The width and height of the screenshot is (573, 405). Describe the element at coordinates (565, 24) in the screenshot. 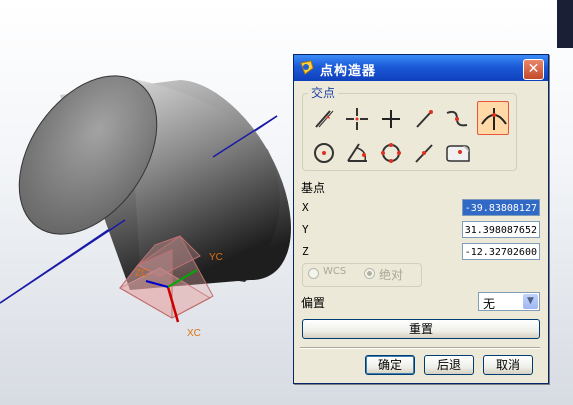

I see `corner-window-fragment` at that location.